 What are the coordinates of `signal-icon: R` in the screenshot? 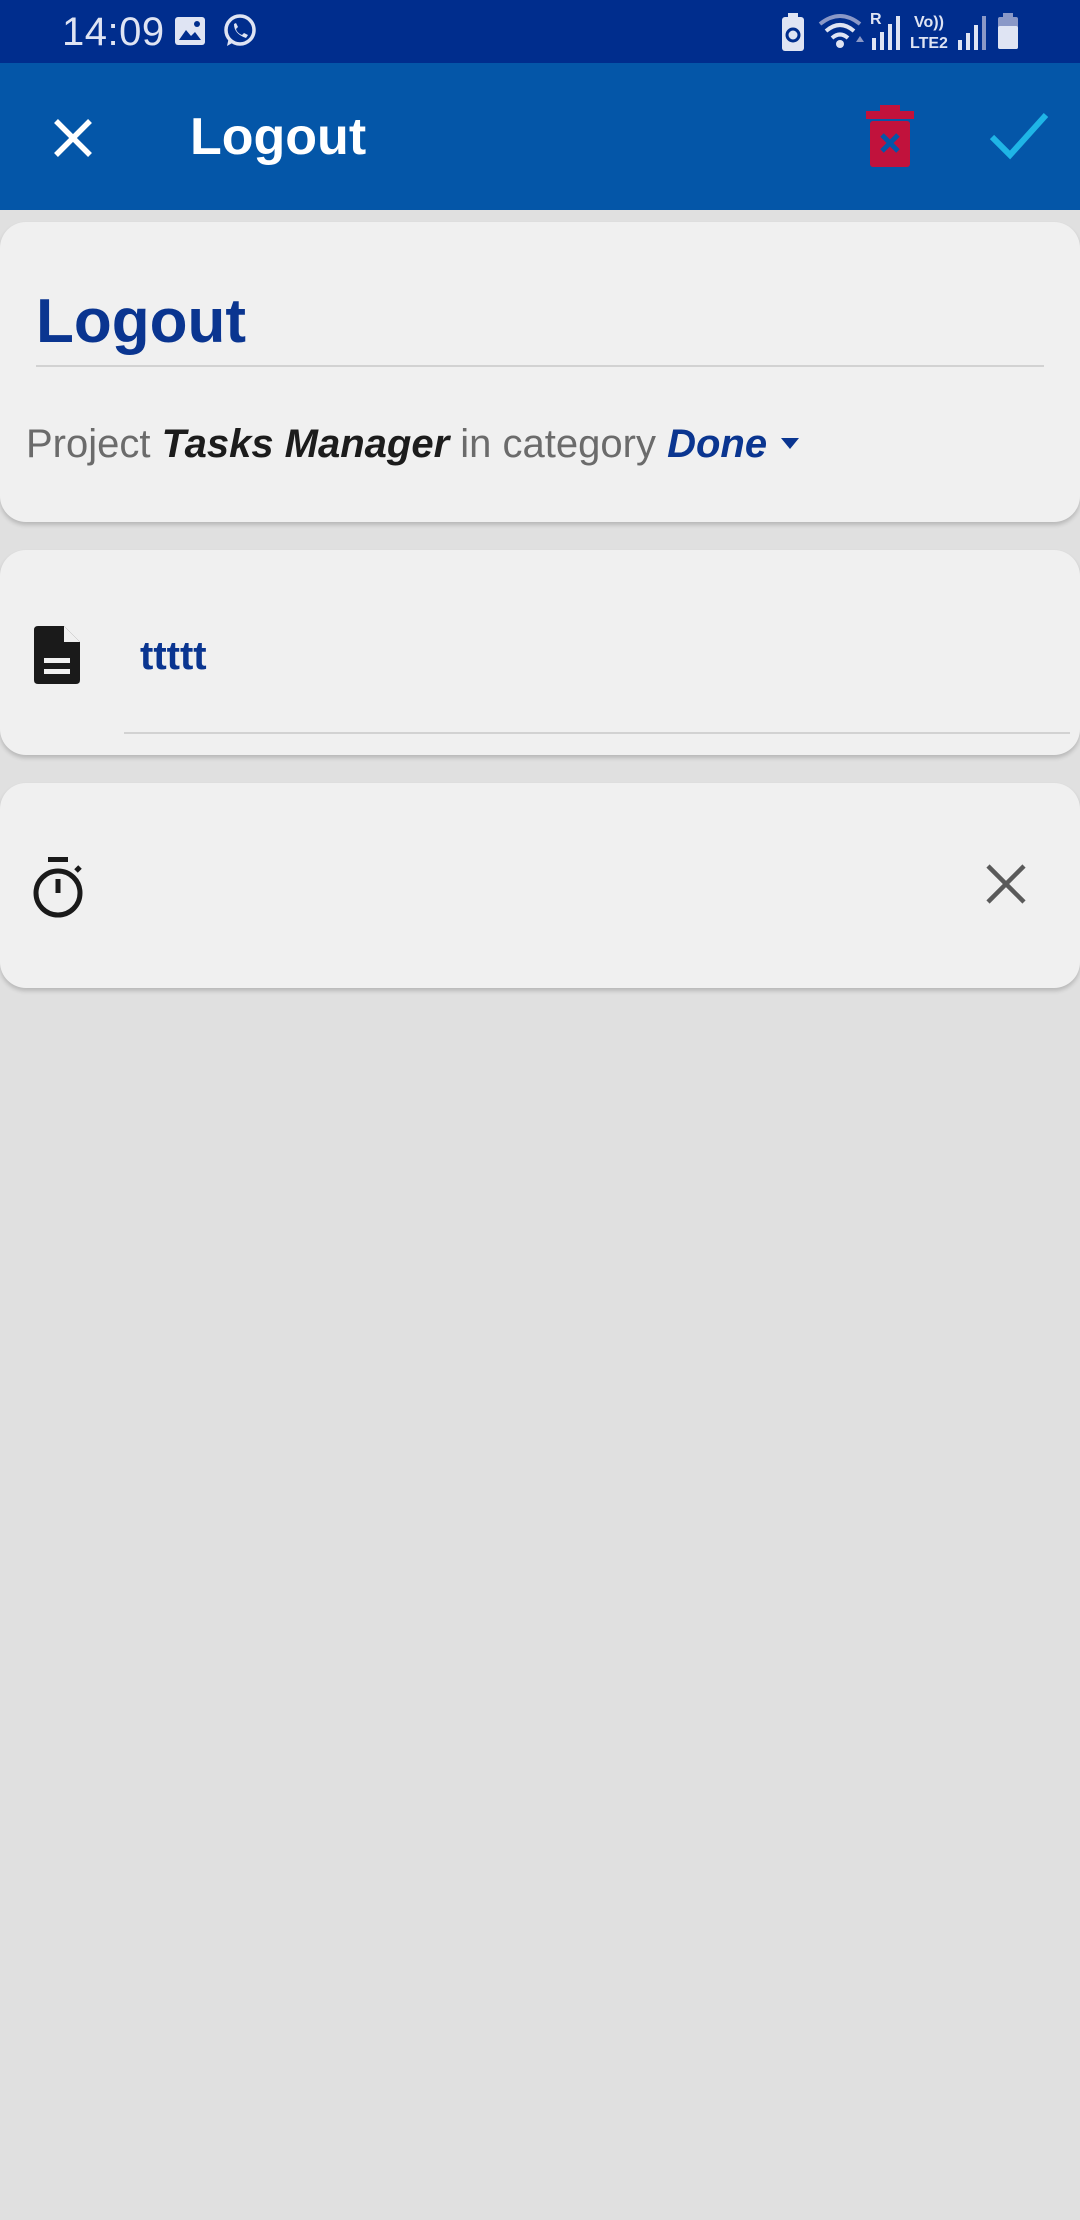 It's located at (885, 30).